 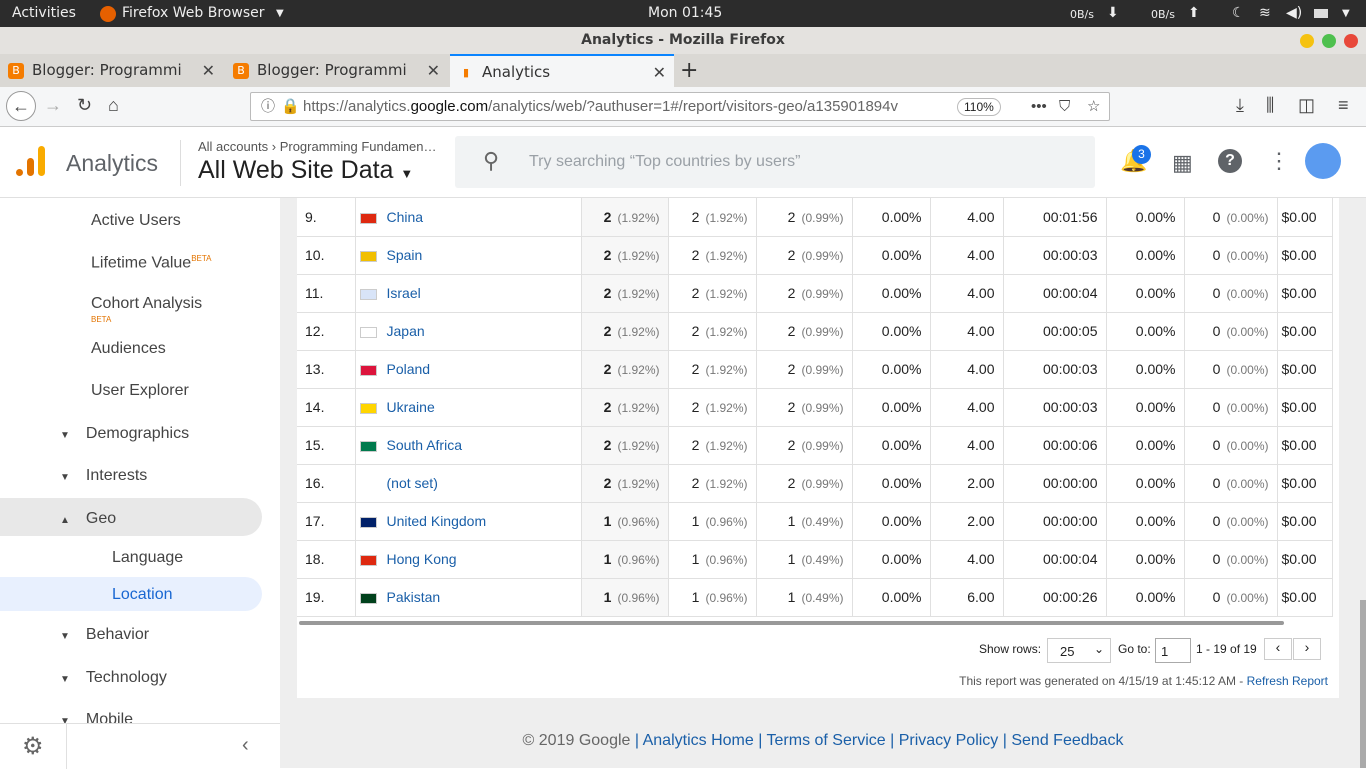 I want to click on analytics-logo-icon, so click(x=31, y=160).